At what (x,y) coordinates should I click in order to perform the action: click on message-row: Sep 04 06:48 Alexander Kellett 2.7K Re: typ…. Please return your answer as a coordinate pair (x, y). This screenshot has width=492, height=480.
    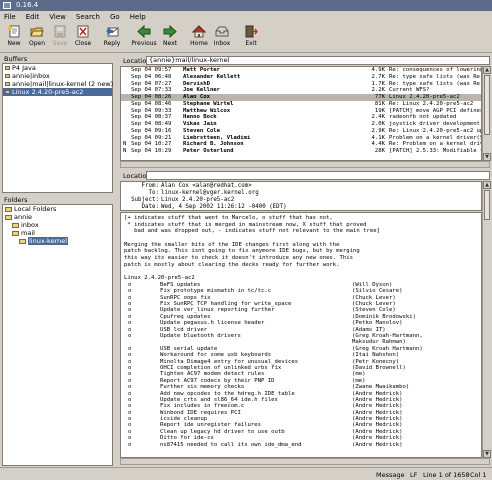
    Looking at the image, I should click on (301, 77).